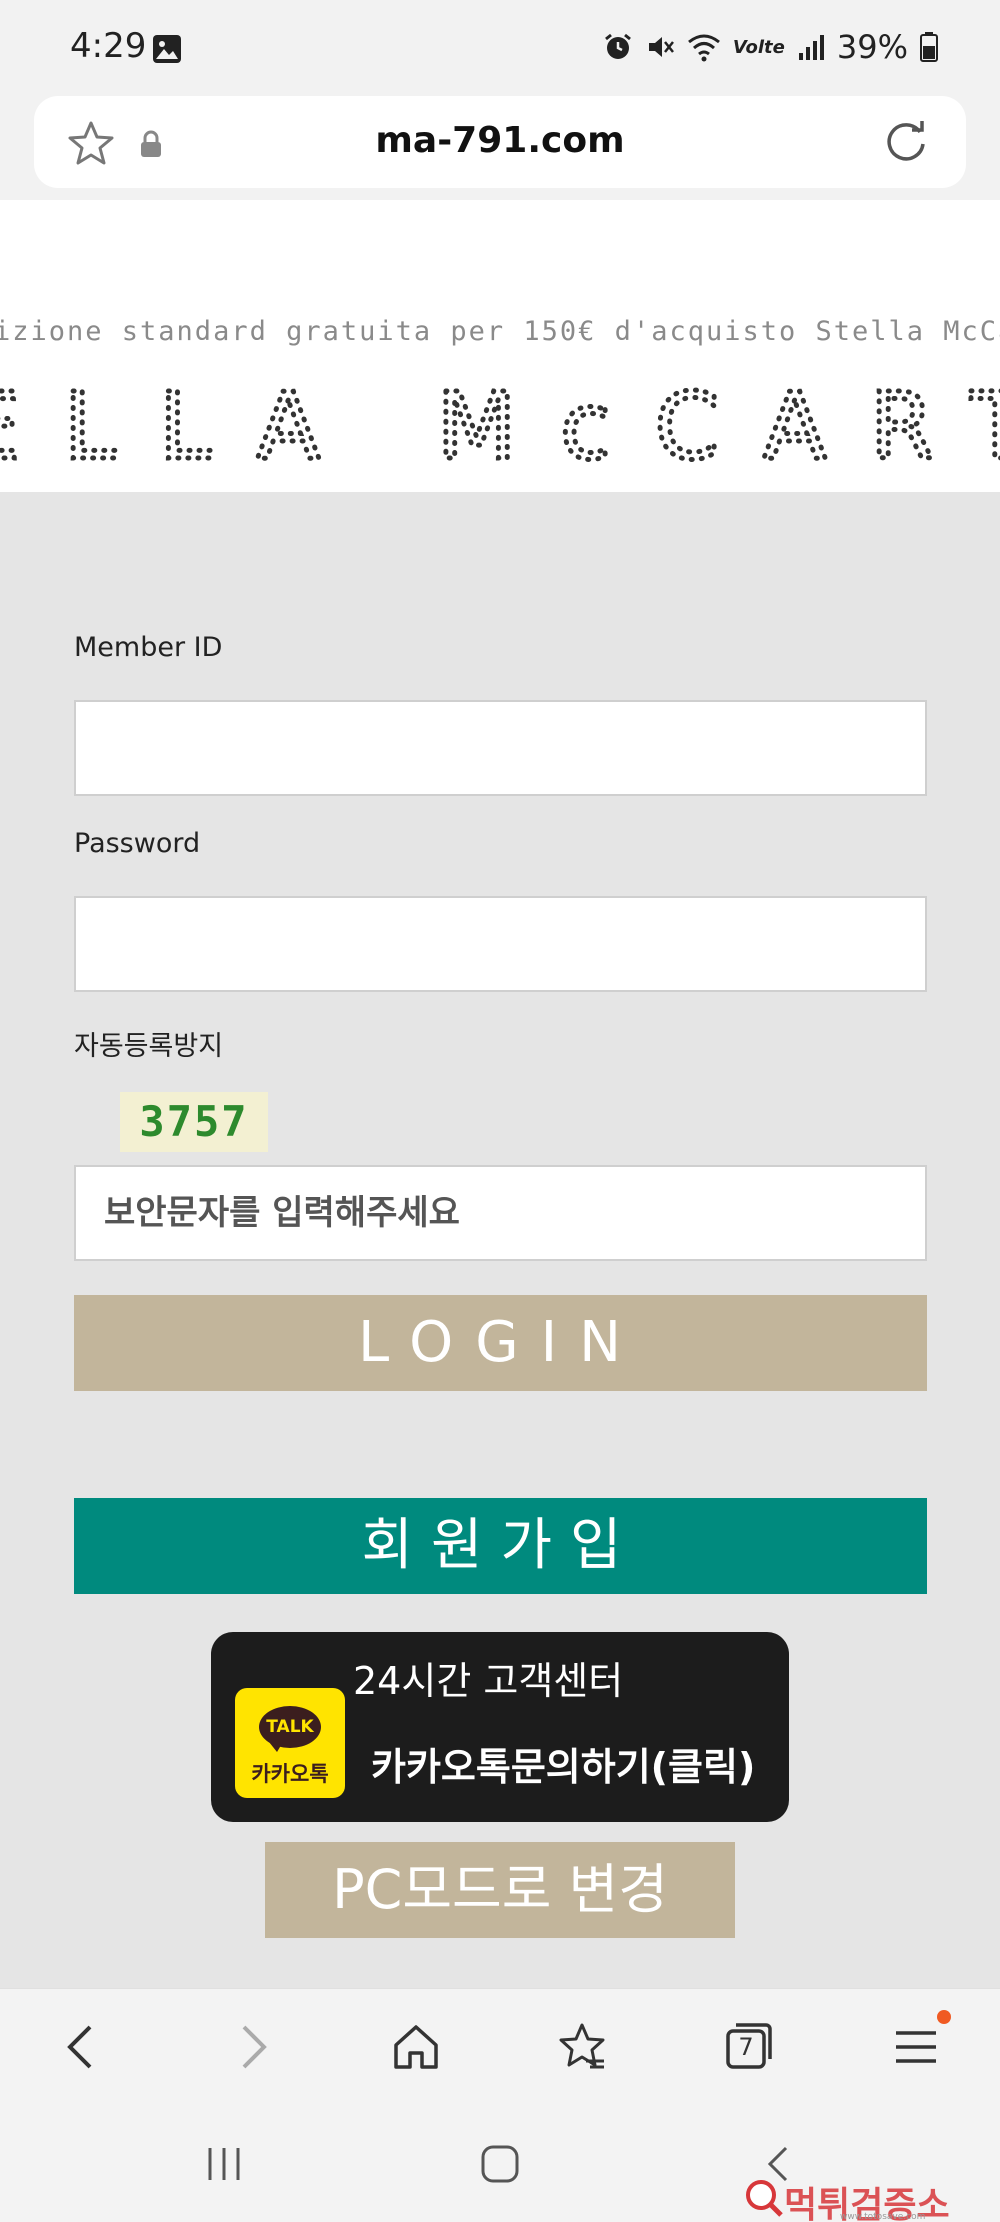  Describe the element at coordinates (811, 47) in the screenshot. I see `signal-icon` at that location.